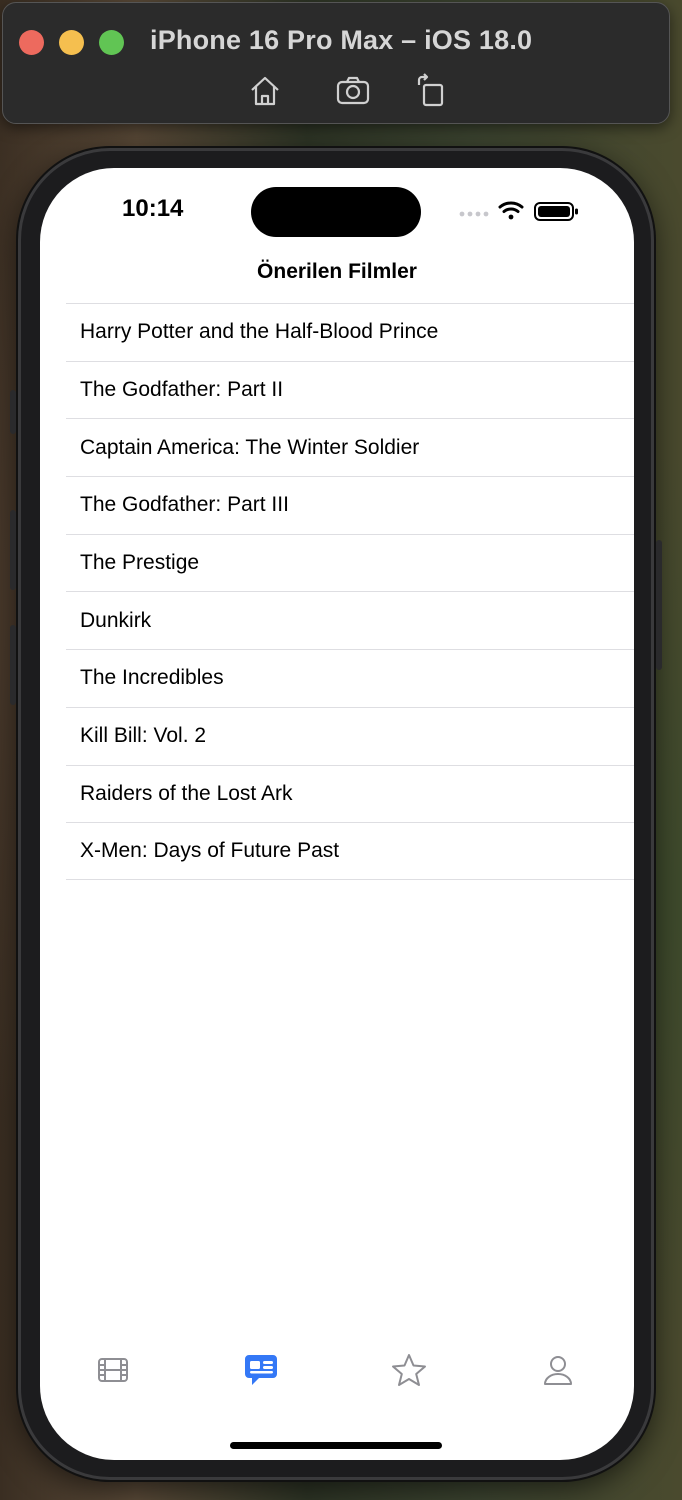 The image size is (682, 1500). I want to click on tab-recommendations, so click(261, 1370).